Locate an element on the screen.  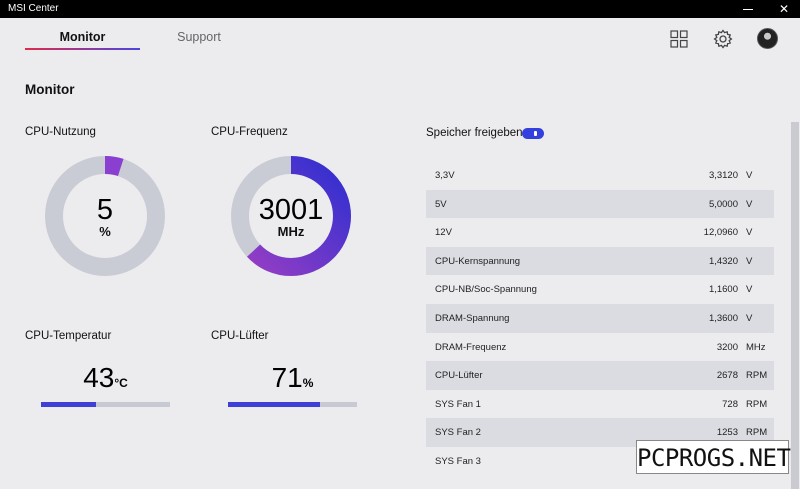
table-row: CPU-Kernspannung 1,4320 V is located at coordinates (600, 261).